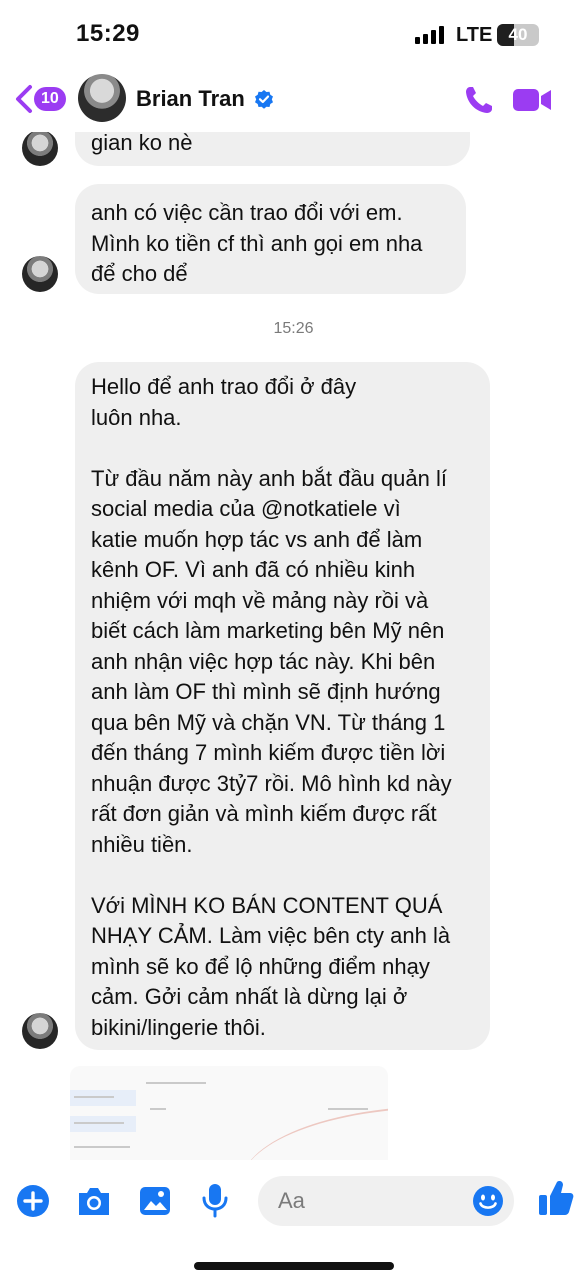  Describe the element at coordinates (24, 99) in the screenshot. I see `chevron-left-icon` at that location.